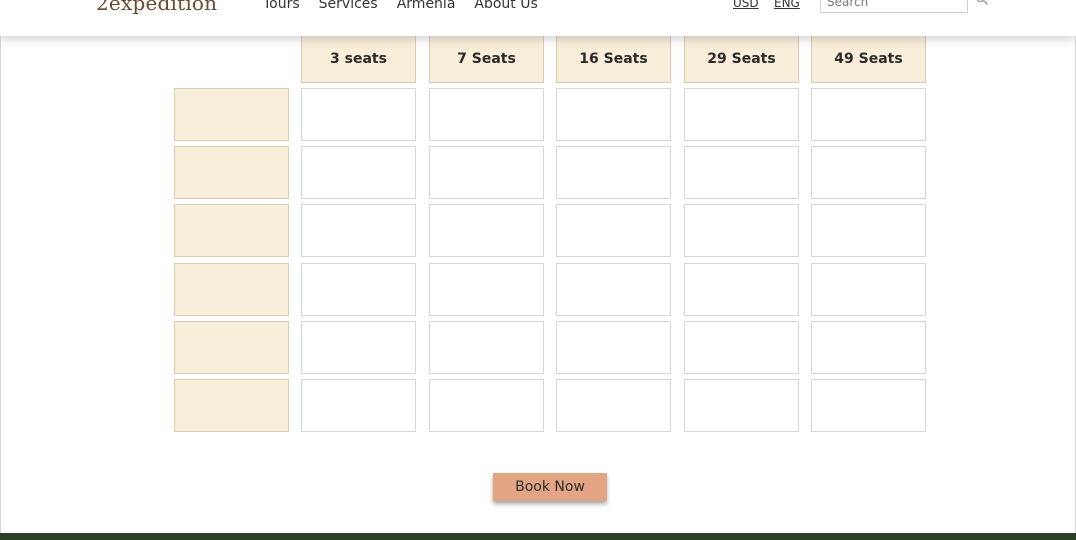 The image size is (1076, 540). What do you see at coordinates (505, 6) in the screenshot?
I see `nav-item-about-us: About Us` at bounding box center [505, 6].